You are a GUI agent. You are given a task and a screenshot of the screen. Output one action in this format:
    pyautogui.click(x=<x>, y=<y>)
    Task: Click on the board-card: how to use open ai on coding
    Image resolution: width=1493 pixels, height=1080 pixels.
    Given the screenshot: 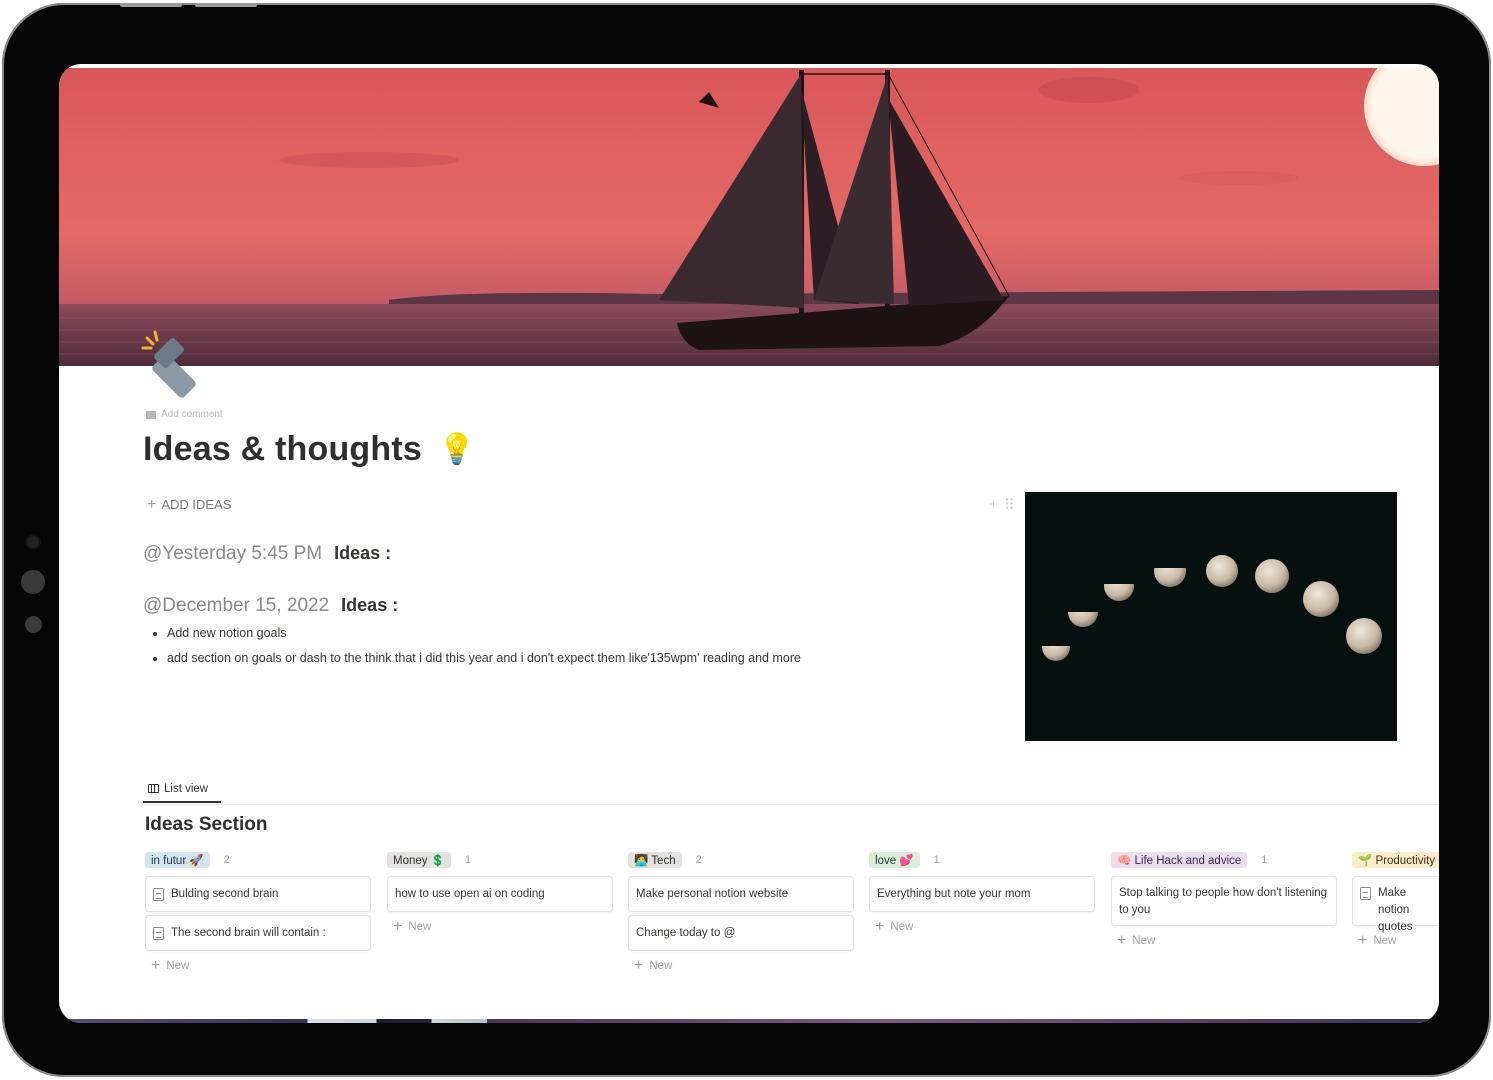 What is the action you would take?
    pyautogui.click(x=500, y=894)
    